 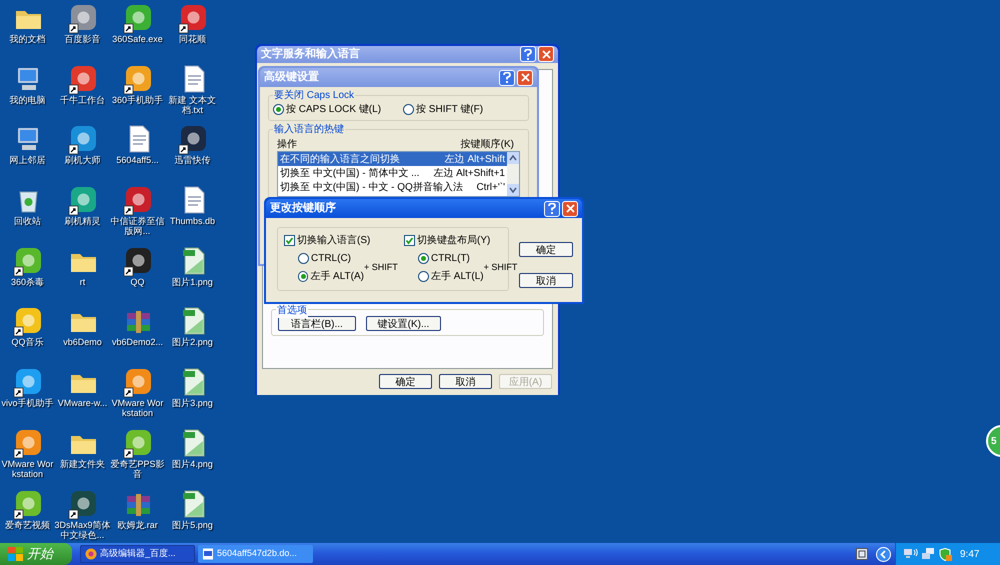 What do you see at coordinates (82, 342) in the screenshot?
I see `icon-label: vb6Demo` at bounding box center [82, 342].